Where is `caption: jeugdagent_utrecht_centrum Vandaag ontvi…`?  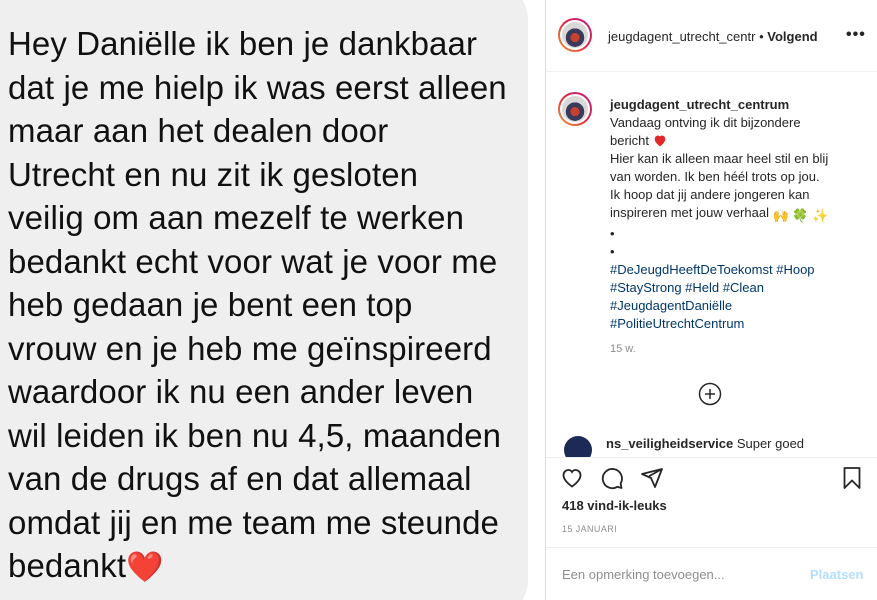 caption: jeugdagent_utrecht_centrum Vandaag ontvi… is located at coordinates (735, 214).